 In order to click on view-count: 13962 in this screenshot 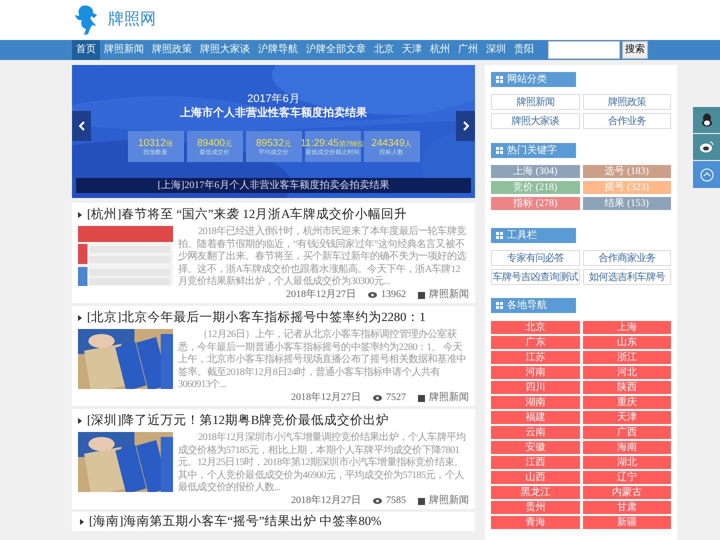, I will do `click(393, 295)`.